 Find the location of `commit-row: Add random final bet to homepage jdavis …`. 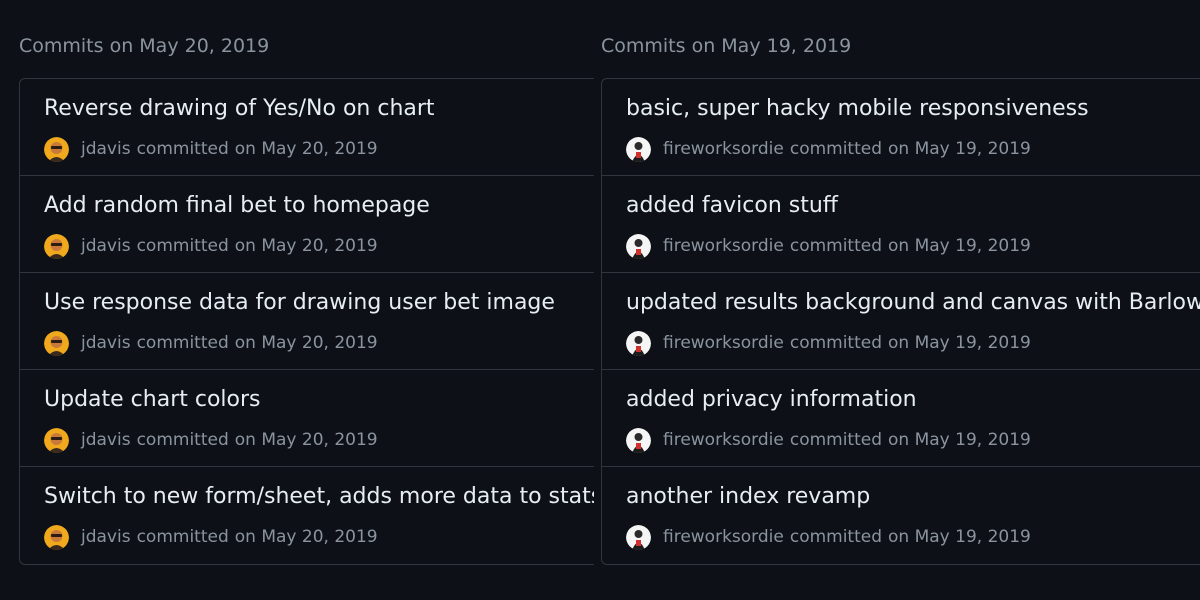

commit-row: Add random final bet to homepage jdavis … is located at coordinates (307, 224).